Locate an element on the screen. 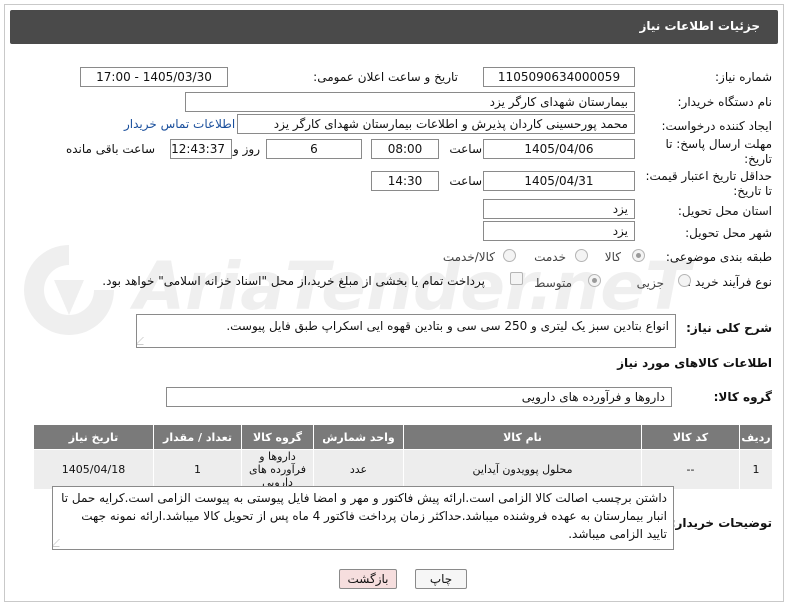 This screenshot has width=788, height=606. col-header-item-group: گروه کالا is located at coordinates (277, 437).